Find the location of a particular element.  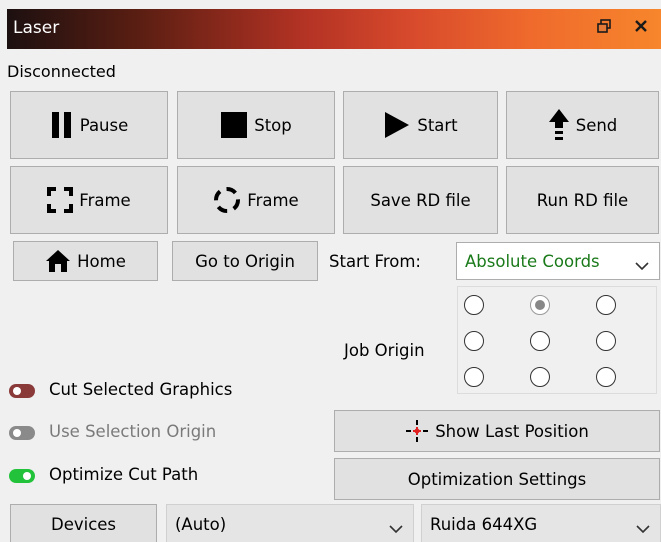

frame-rect-icon is located at coordinates (60, 200).